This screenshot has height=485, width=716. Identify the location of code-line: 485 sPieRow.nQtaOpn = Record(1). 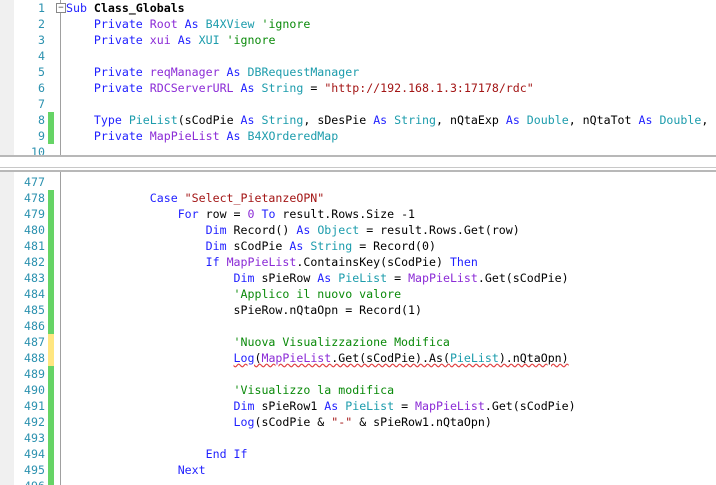
(358, 310).